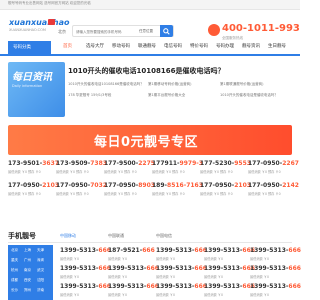 The width and height of the screenshot is (320, 300). I want to click on region-link: 成都, so click(14, 280).